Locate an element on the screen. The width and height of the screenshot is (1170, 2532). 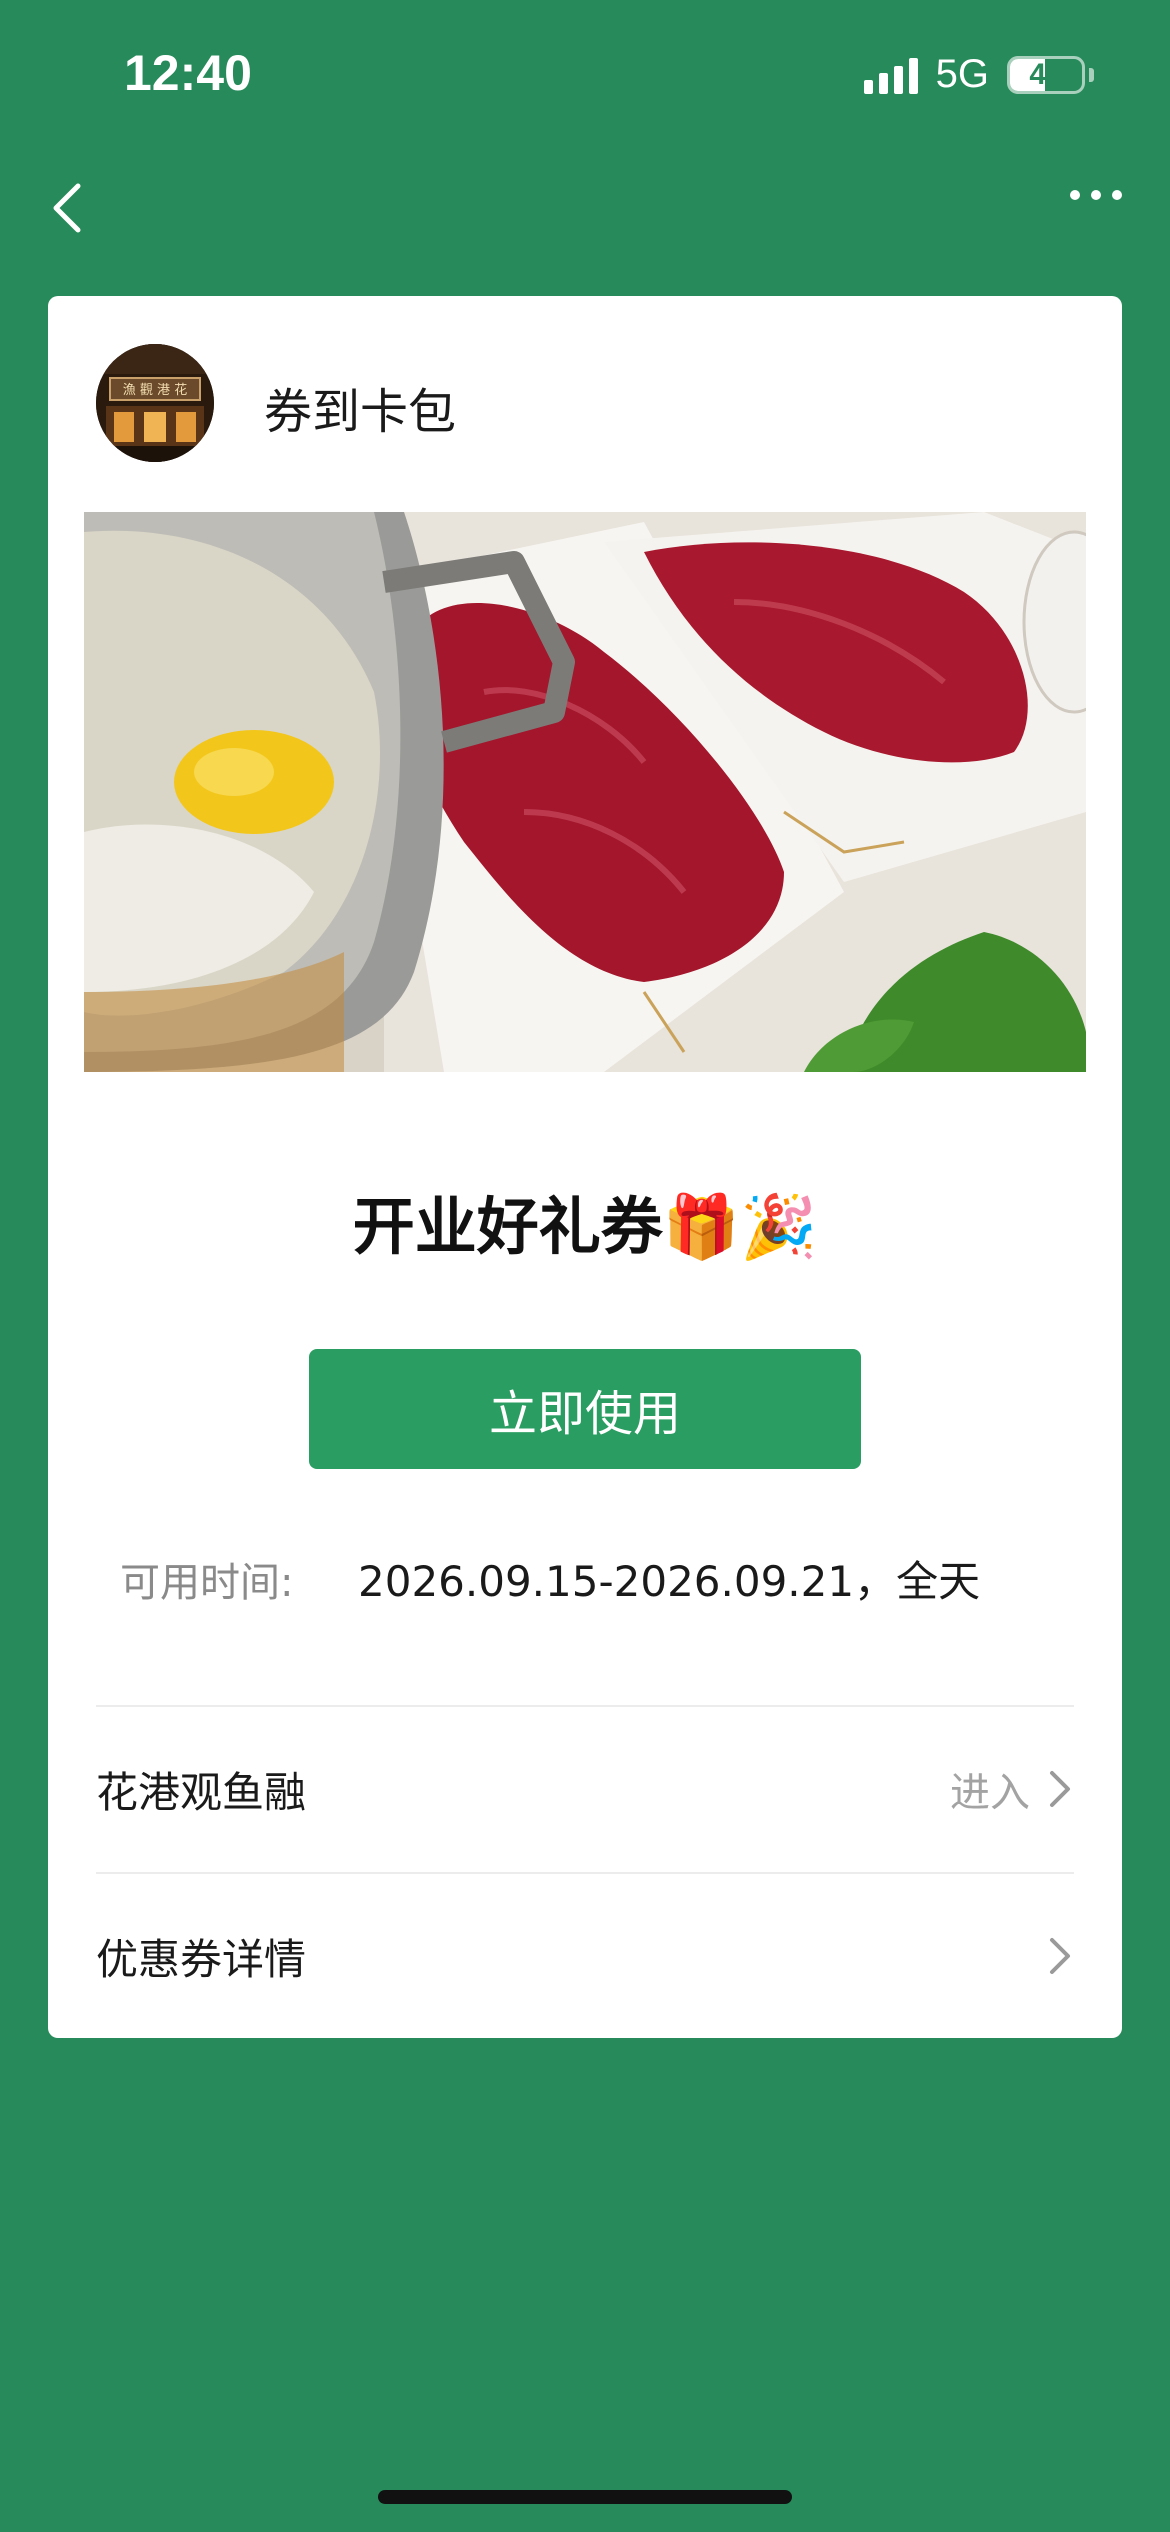
brand-name: 券到卡包 is located at coordinates (360, 407).